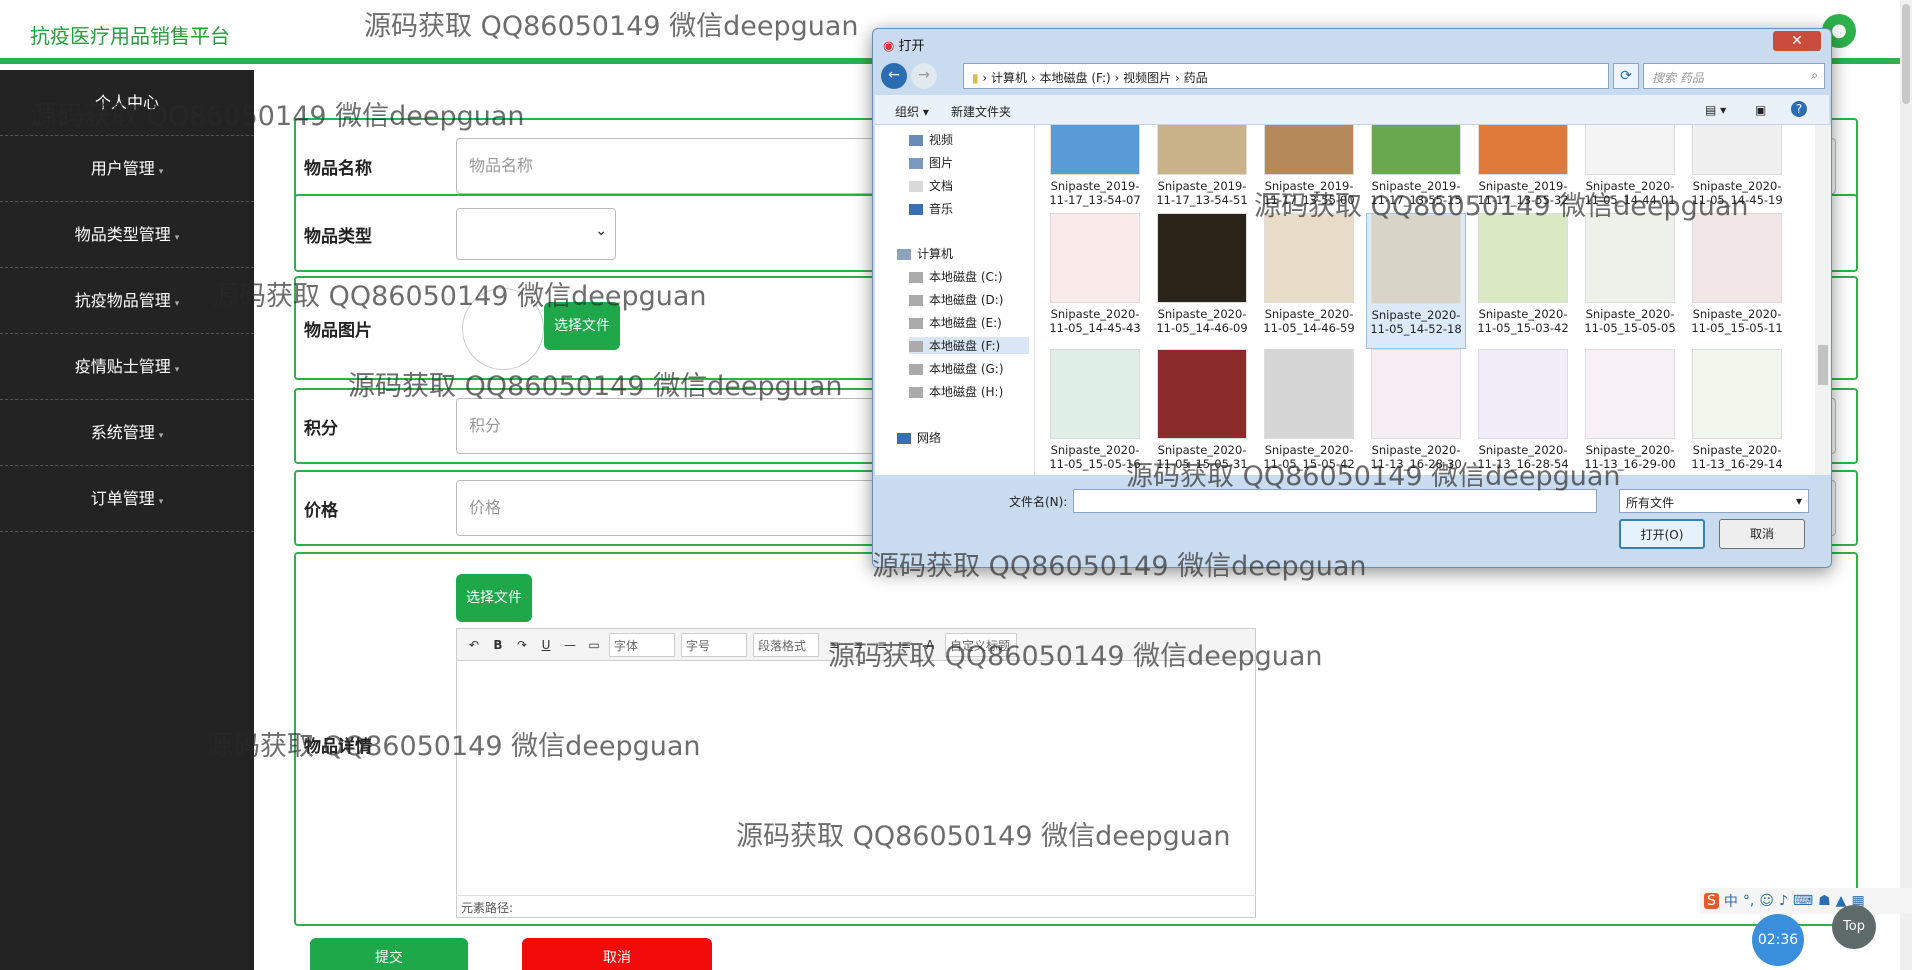 The width and height of the screenshot is (1912, 970). What do you see at coordinates (1095, 173) in the screenshot?
I see `file-item: Snipaste_2019- 11-17_13-54-07` at bounding box center [1095, 173].